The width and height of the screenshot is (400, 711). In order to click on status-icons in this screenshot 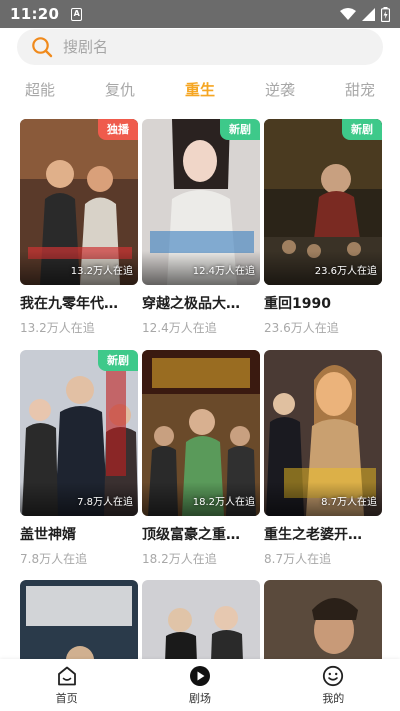, I will do `click(365, 14)`.